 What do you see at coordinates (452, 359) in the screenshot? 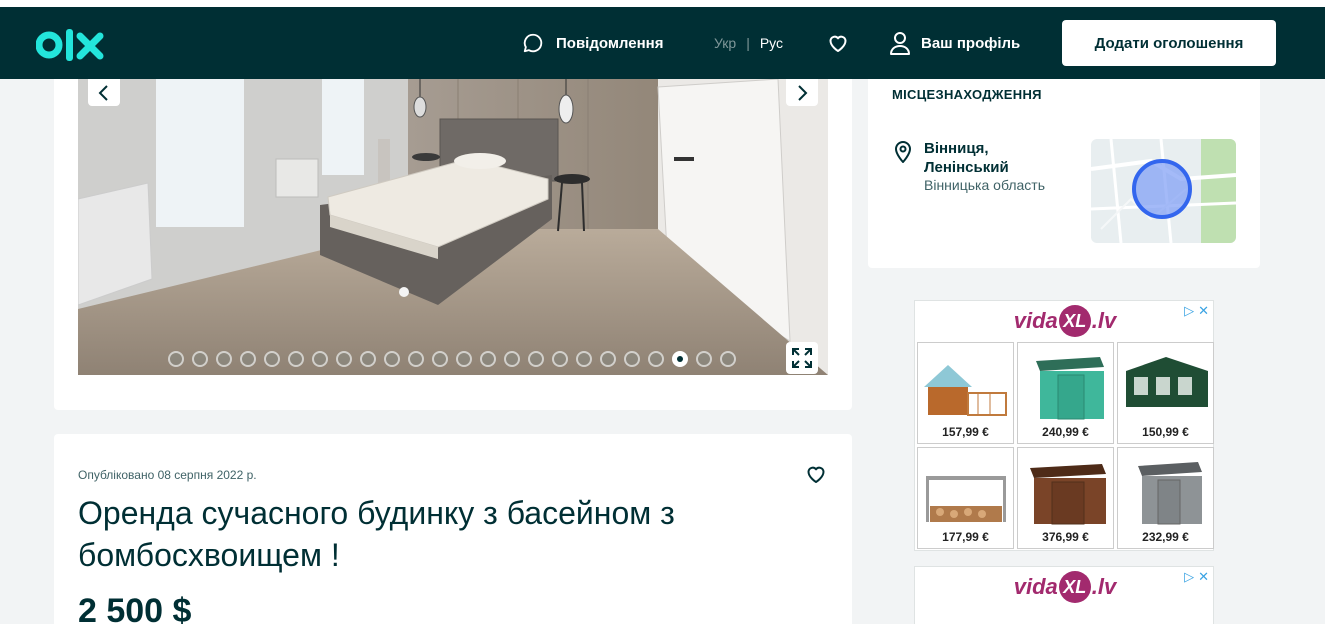
I see `photo-pagination` at bounding box center [452, 359].